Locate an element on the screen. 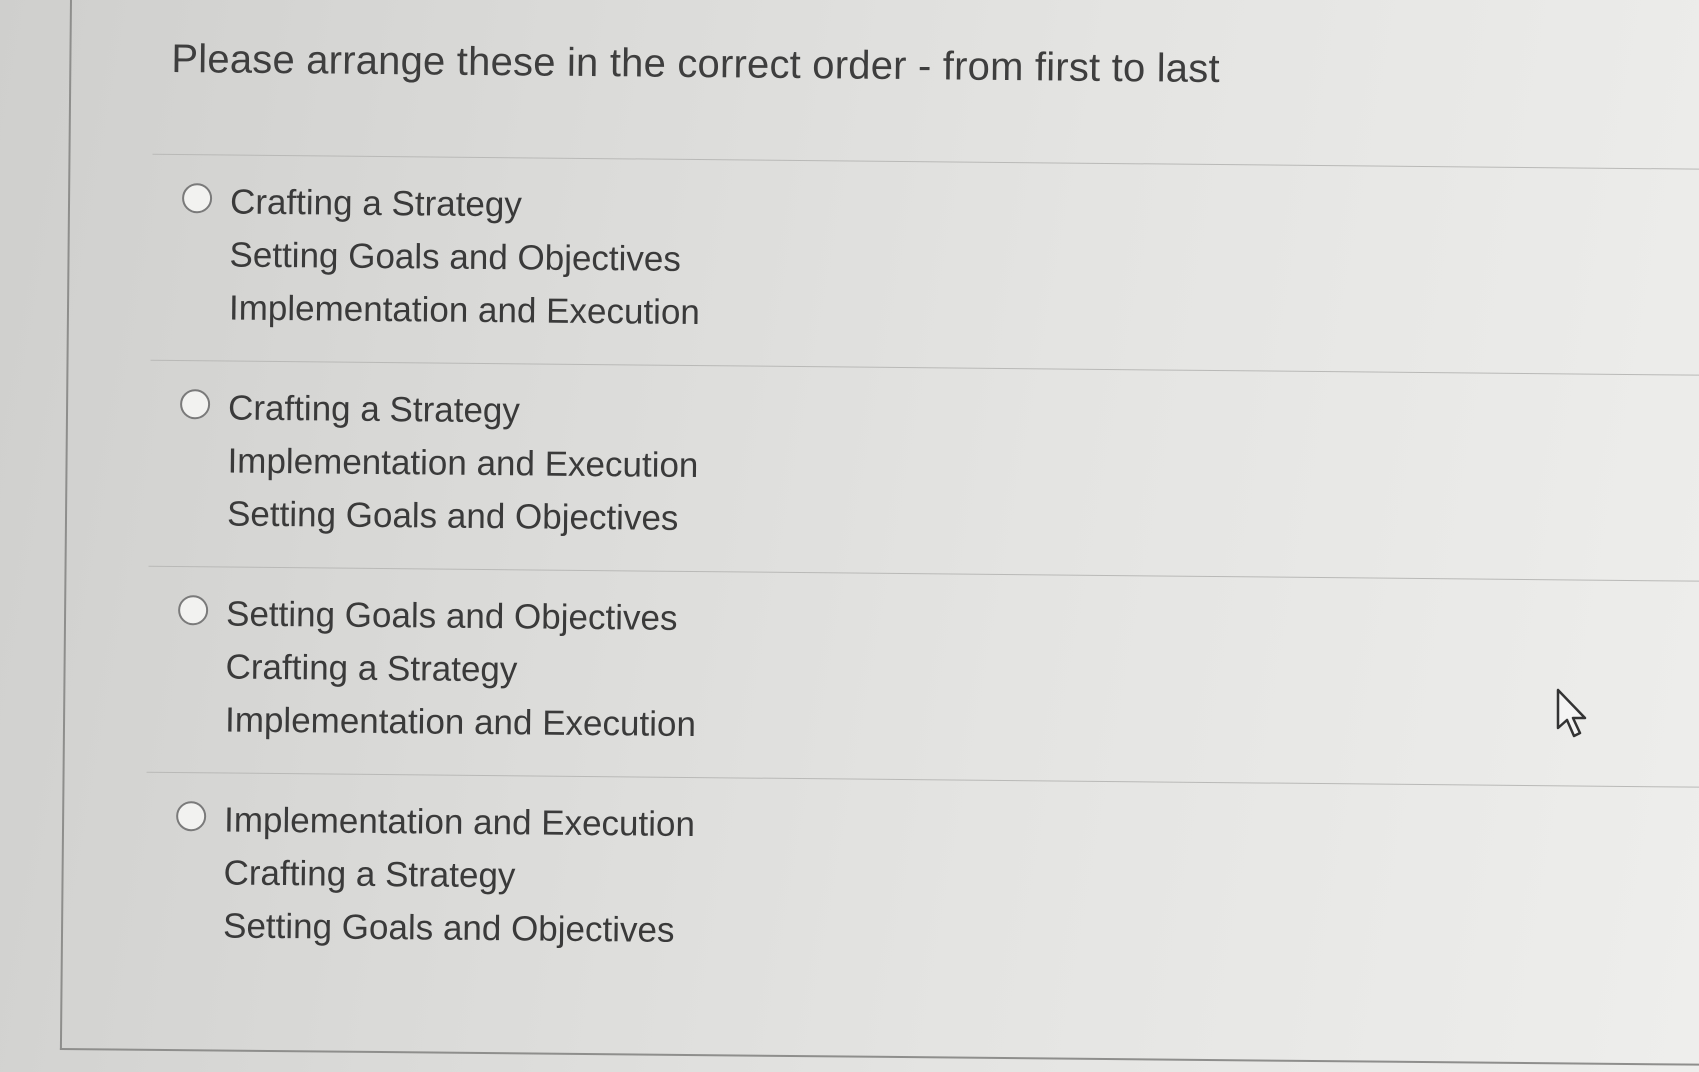 This screenshot has height=1072, width=1699. mouse-pointer-icon is located at coordinates (1571, 713).